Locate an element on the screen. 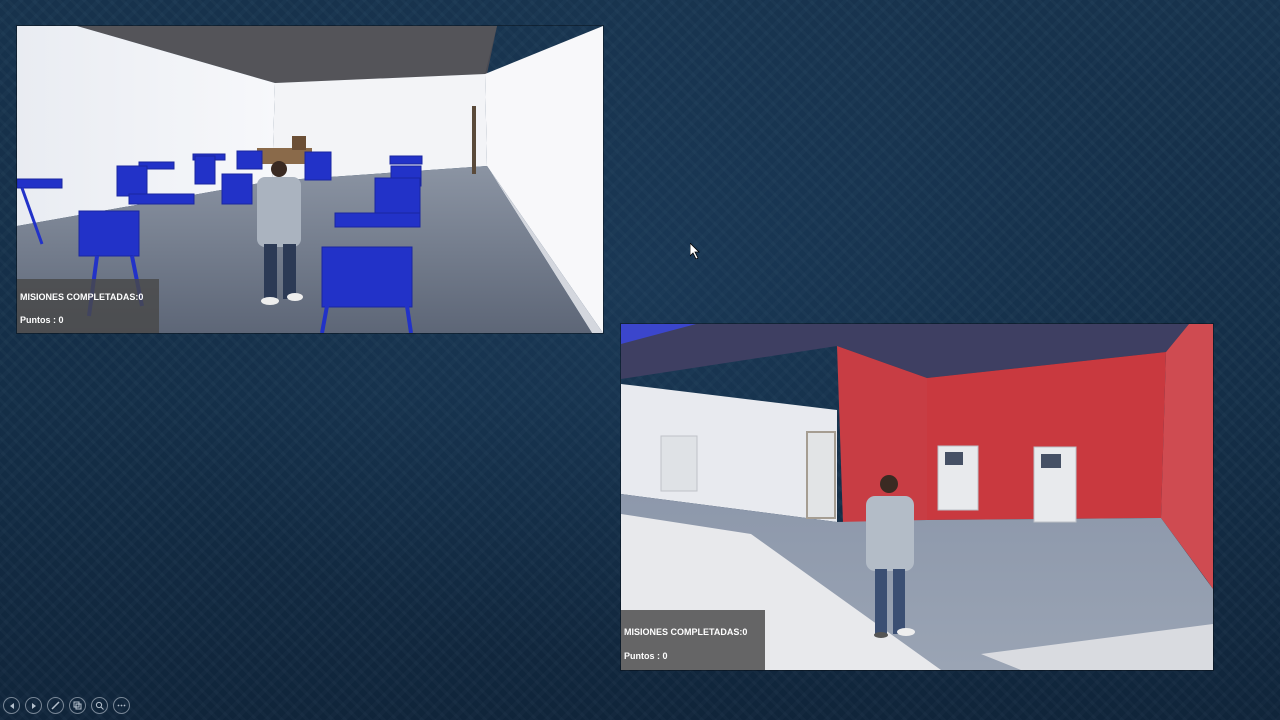 The height and width of the screenshot is (720, 1280). slides-icon is located at coordinates (77, 705).